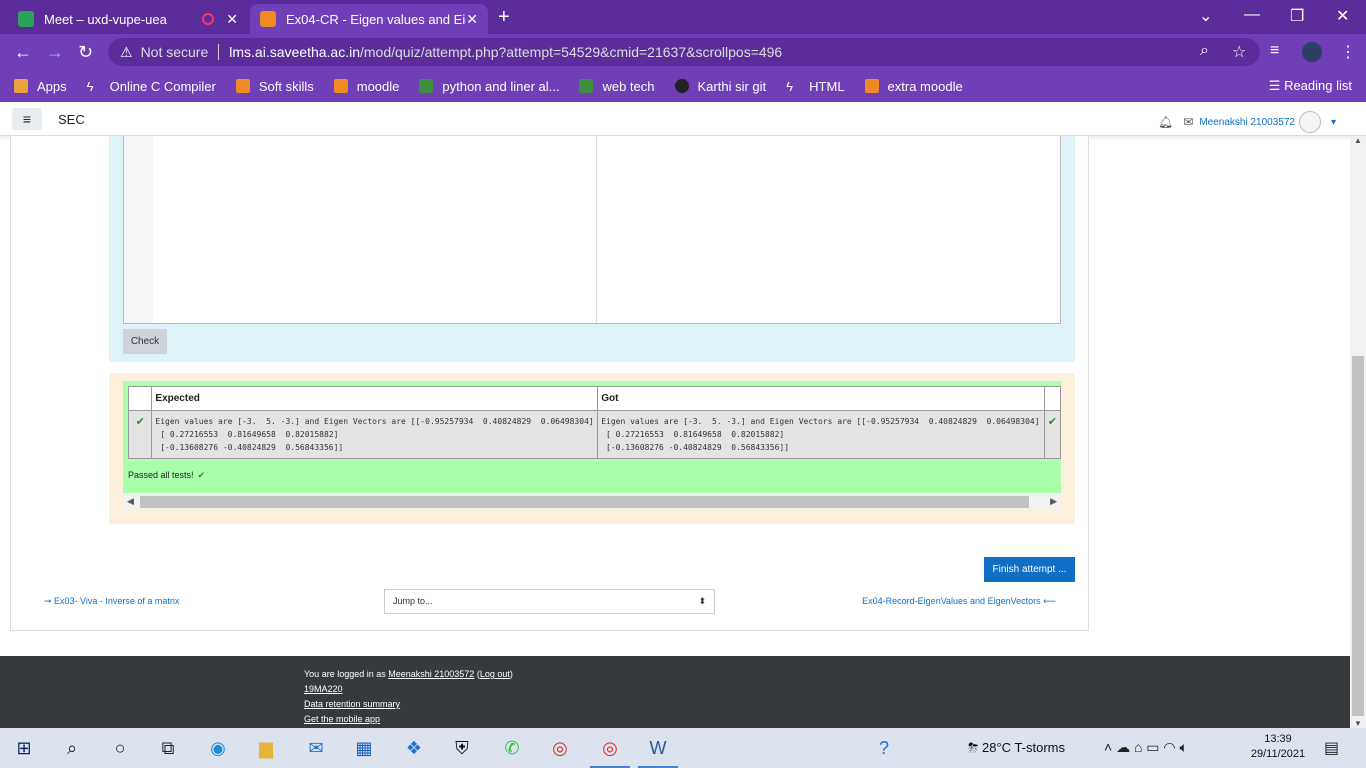 This screenshot has height=768, width=1366. What do you see at coordinates (1053, 501) in the screenshot?
I see `scroll-right-icon: ▶` at bounding box center [1053, 501].